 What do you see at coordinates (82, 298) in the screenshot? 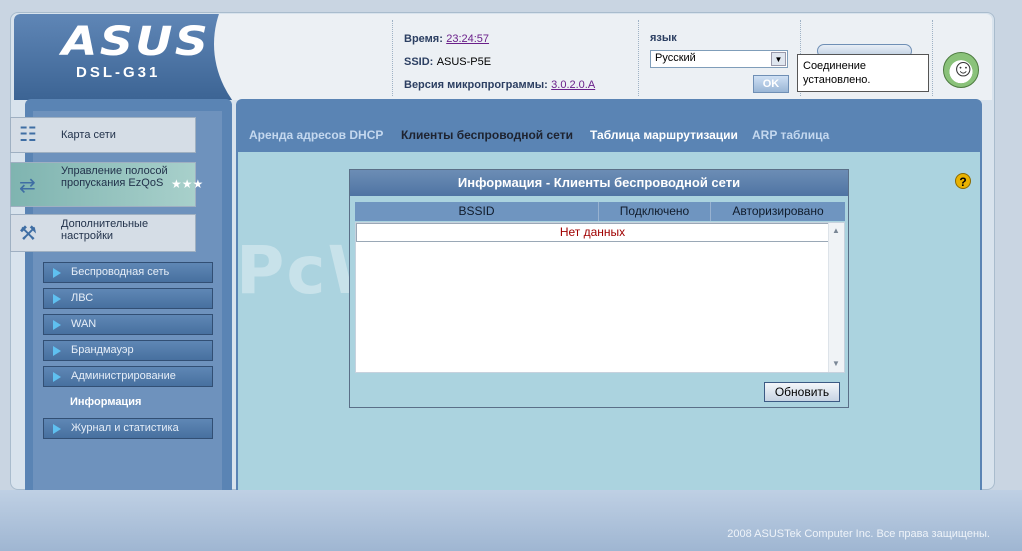
I see `sidebar-item-label: ЛВС` at bounding box center [82, 298].